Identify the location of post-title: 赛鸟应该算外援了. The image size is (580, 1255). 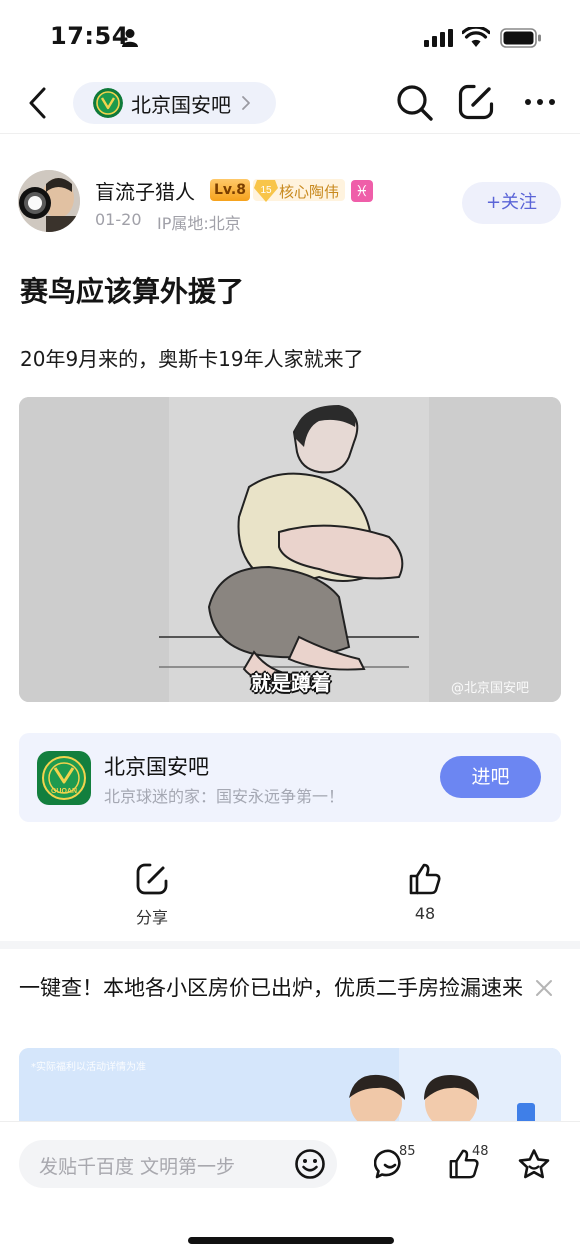
(132, 291).